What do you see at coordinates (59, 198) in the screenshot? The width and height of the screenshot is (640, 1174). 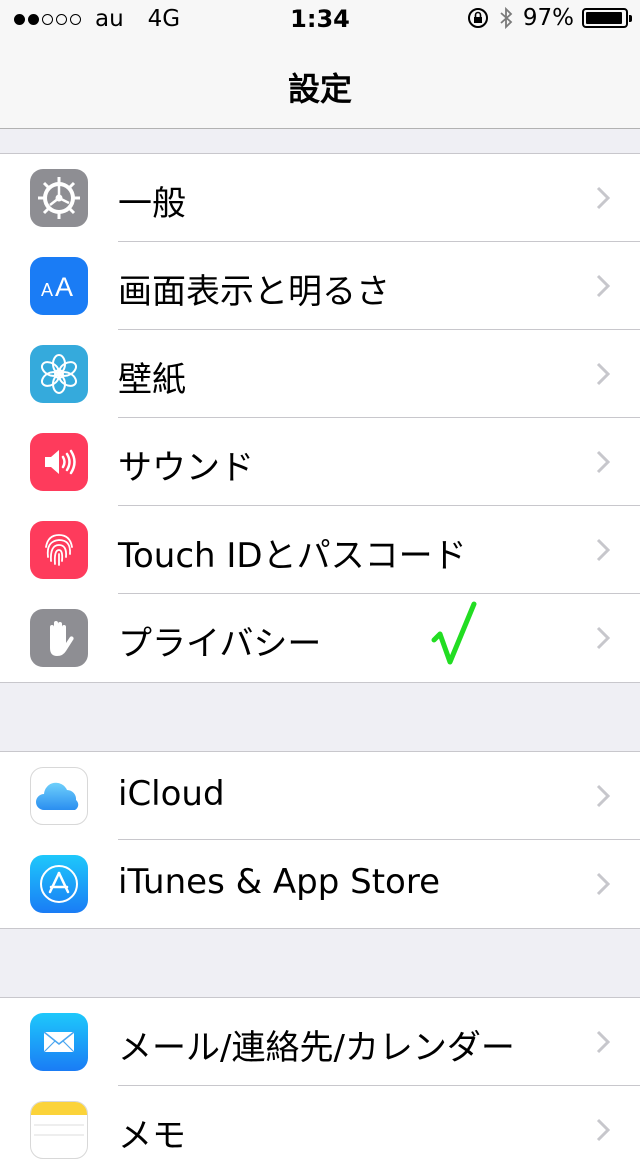 I see `gear-icon` at bounding box center [59, 198].